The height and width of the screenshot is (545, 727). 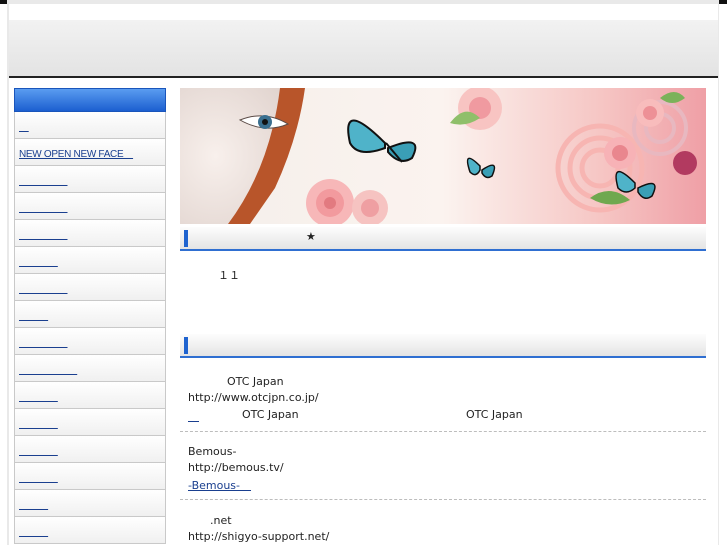 I want to click on entry-name: .net, so click(x=221, y=520).